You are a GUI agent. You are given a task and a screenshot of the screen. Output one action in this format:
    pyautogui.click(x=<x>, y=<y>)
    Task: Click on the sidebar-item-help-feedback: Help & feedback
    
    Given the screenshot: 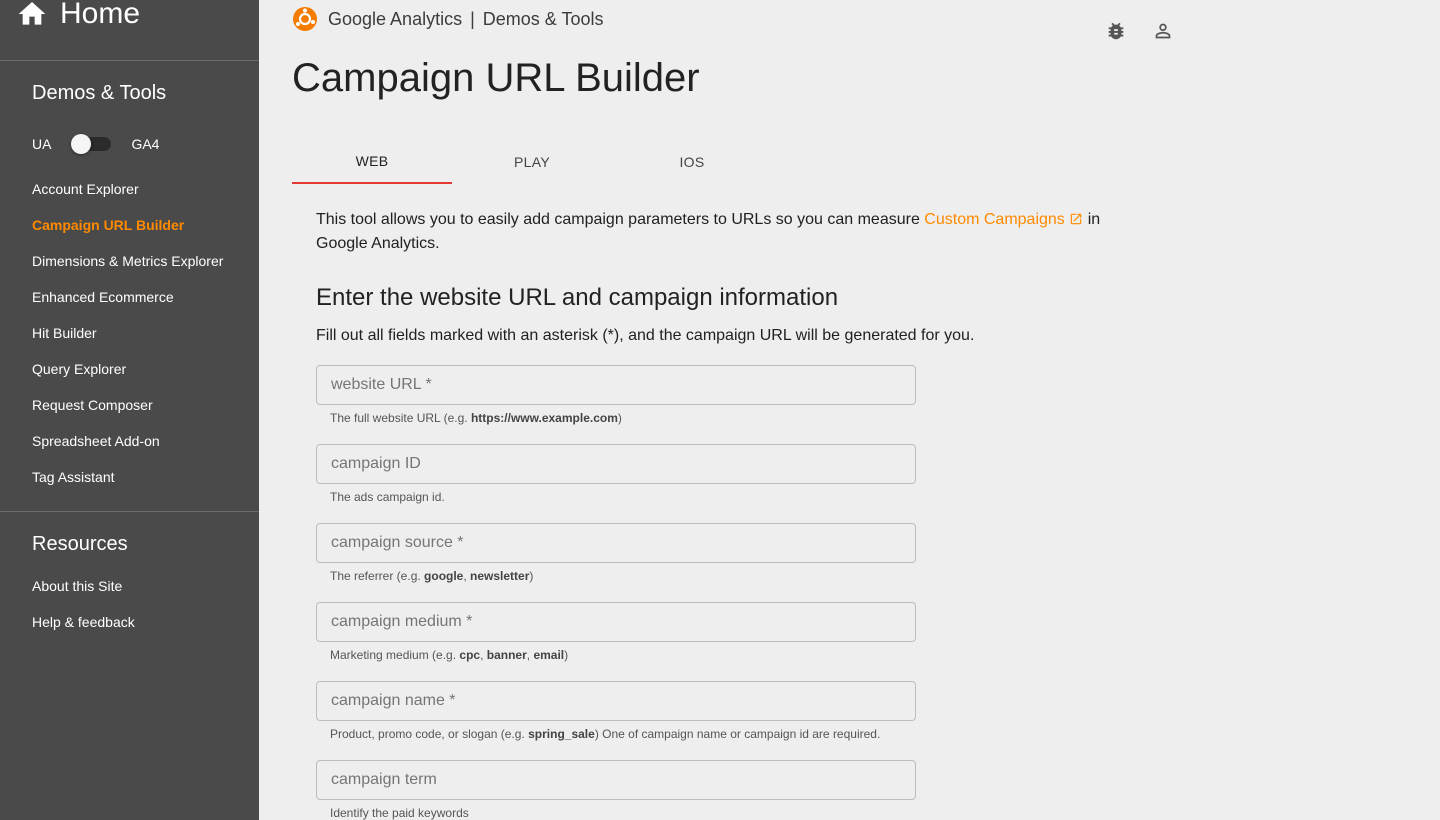 What is the action you would take?
    pyautogui.click(x=83, y=622)
    